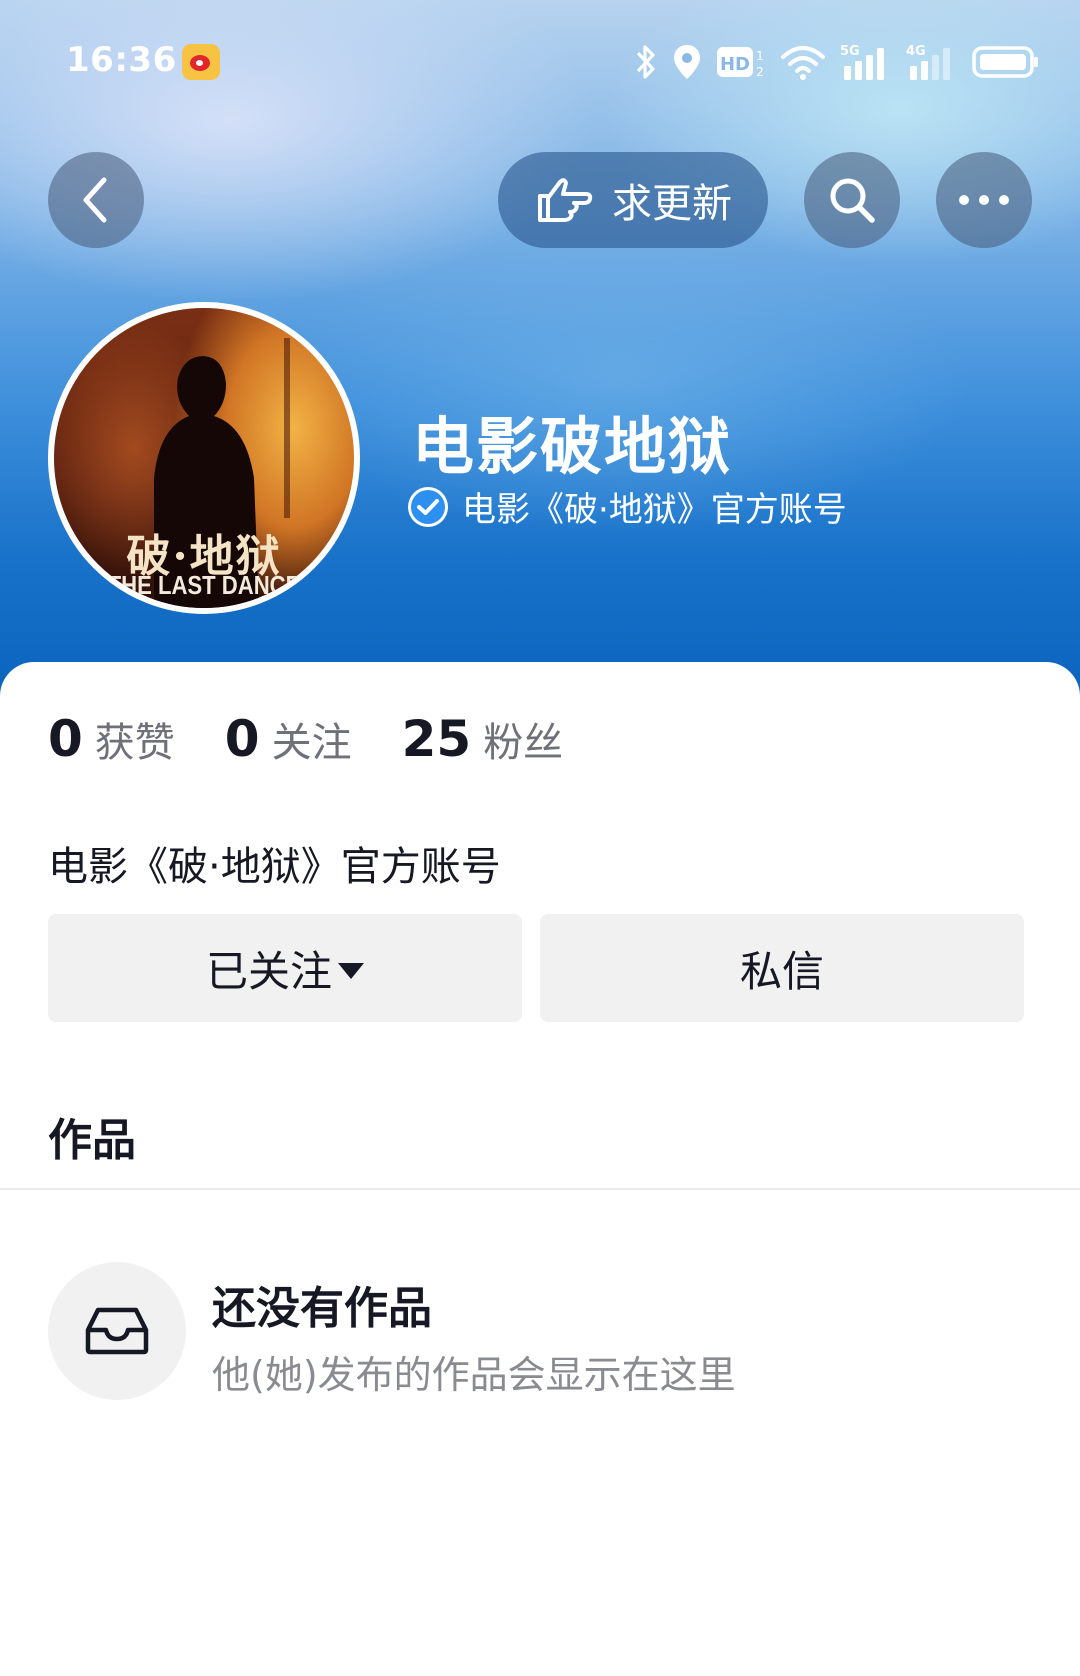 This screenshot has height=1676, width=1080. I want to click on back-button, so click(96, 200).